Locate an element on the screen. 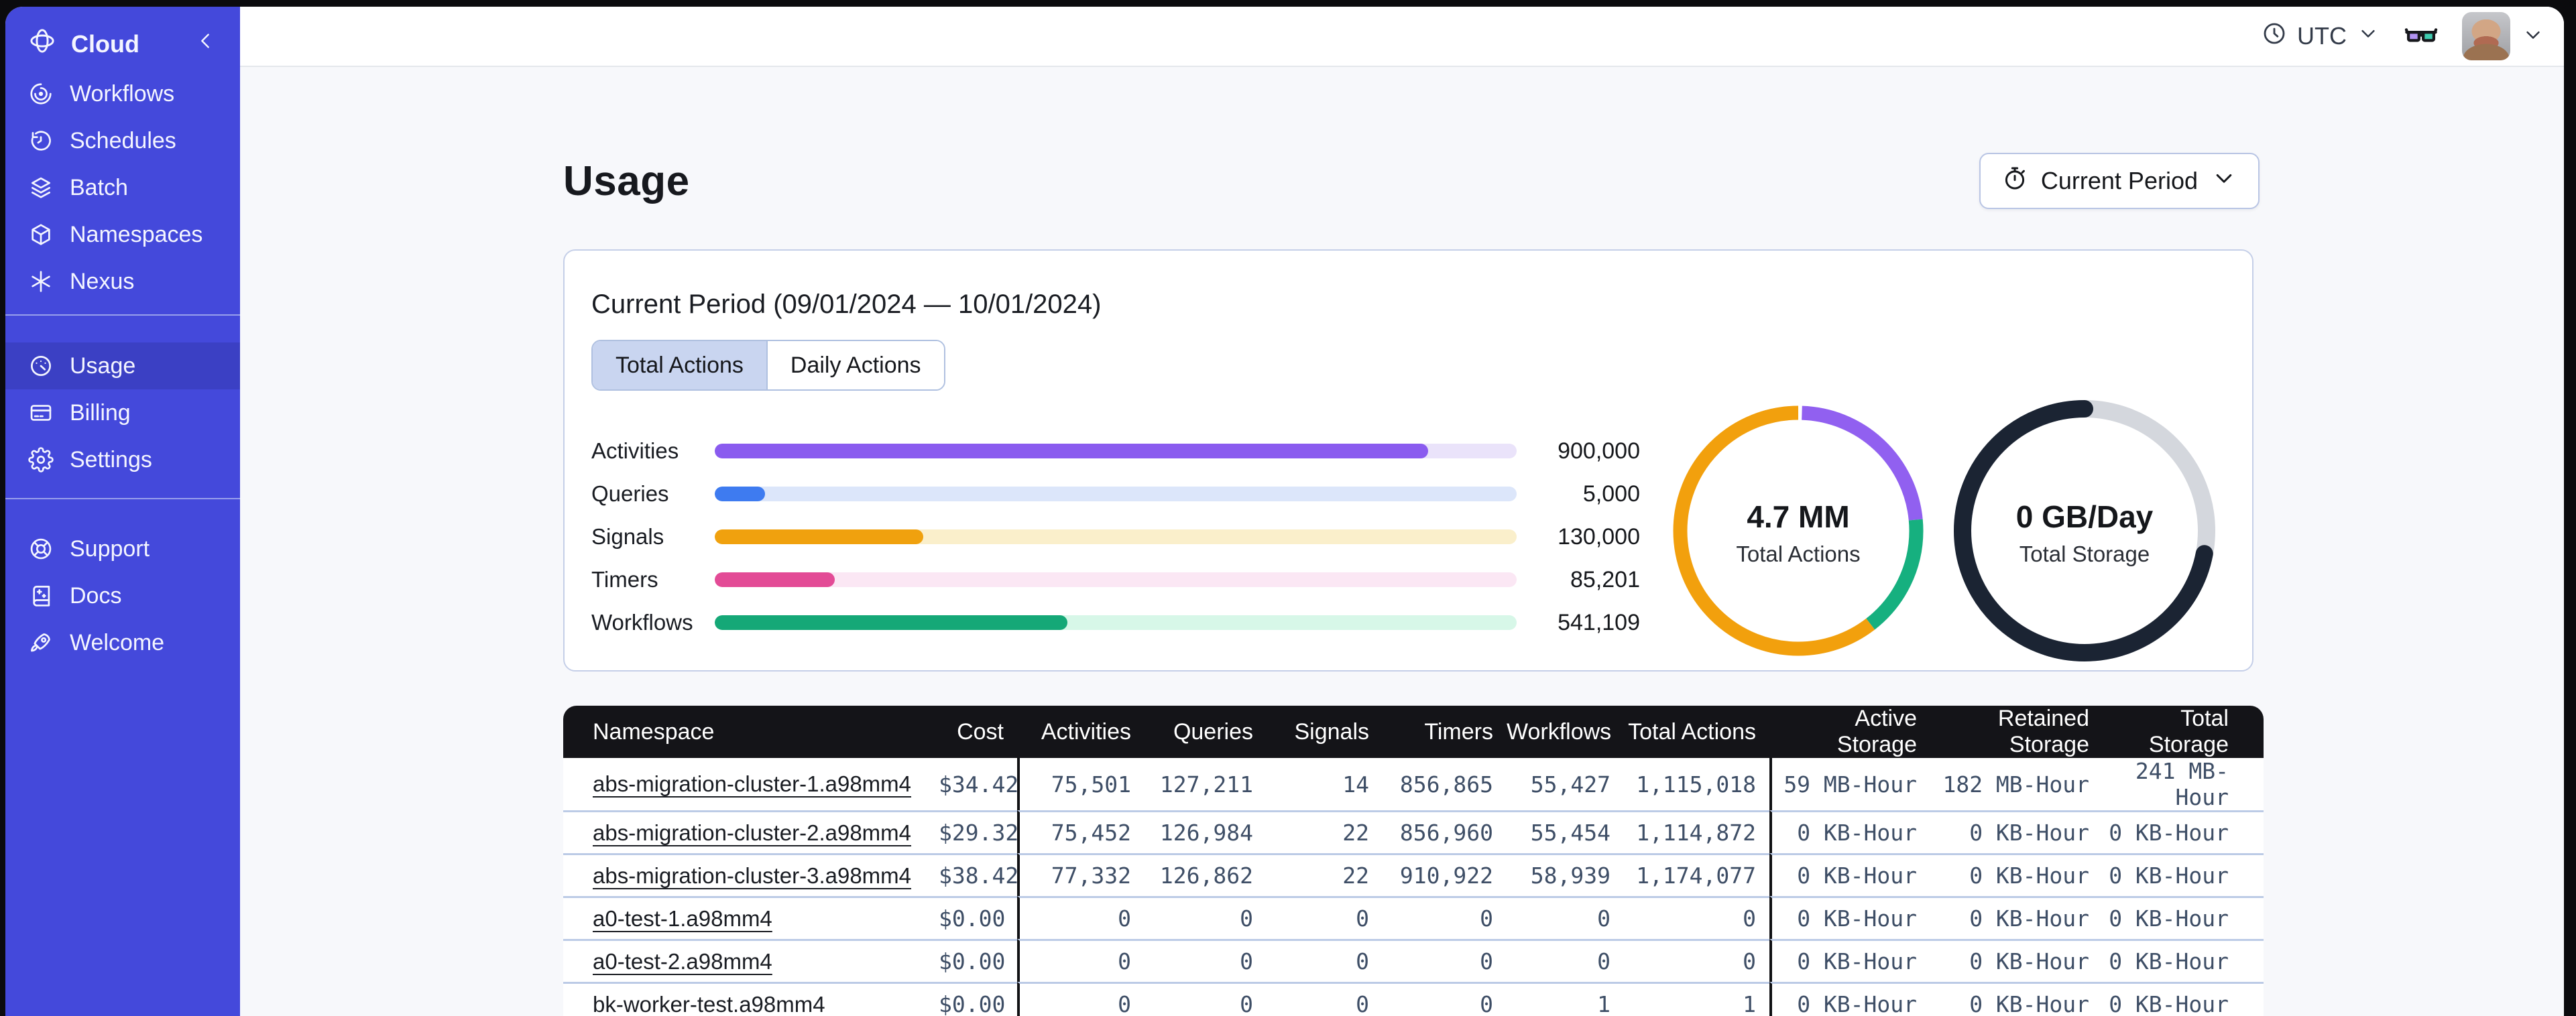  cell-workflows: 58,939 is located at coordinates (1565, 875).